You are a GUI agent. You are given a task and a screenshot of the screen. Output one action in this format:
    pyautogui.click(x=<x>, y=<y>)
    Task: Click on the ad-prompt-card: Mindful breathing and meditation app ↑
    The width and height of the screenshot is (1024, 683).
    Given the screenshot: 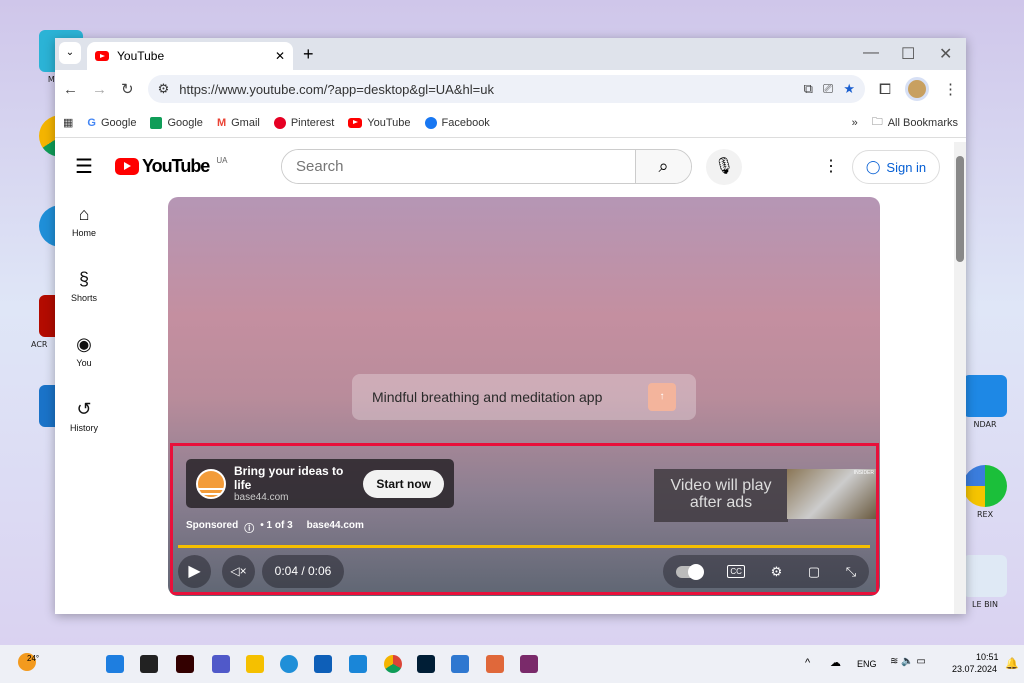 What is the action you would take?
    pyautogui.click(x=524, y=397)
    